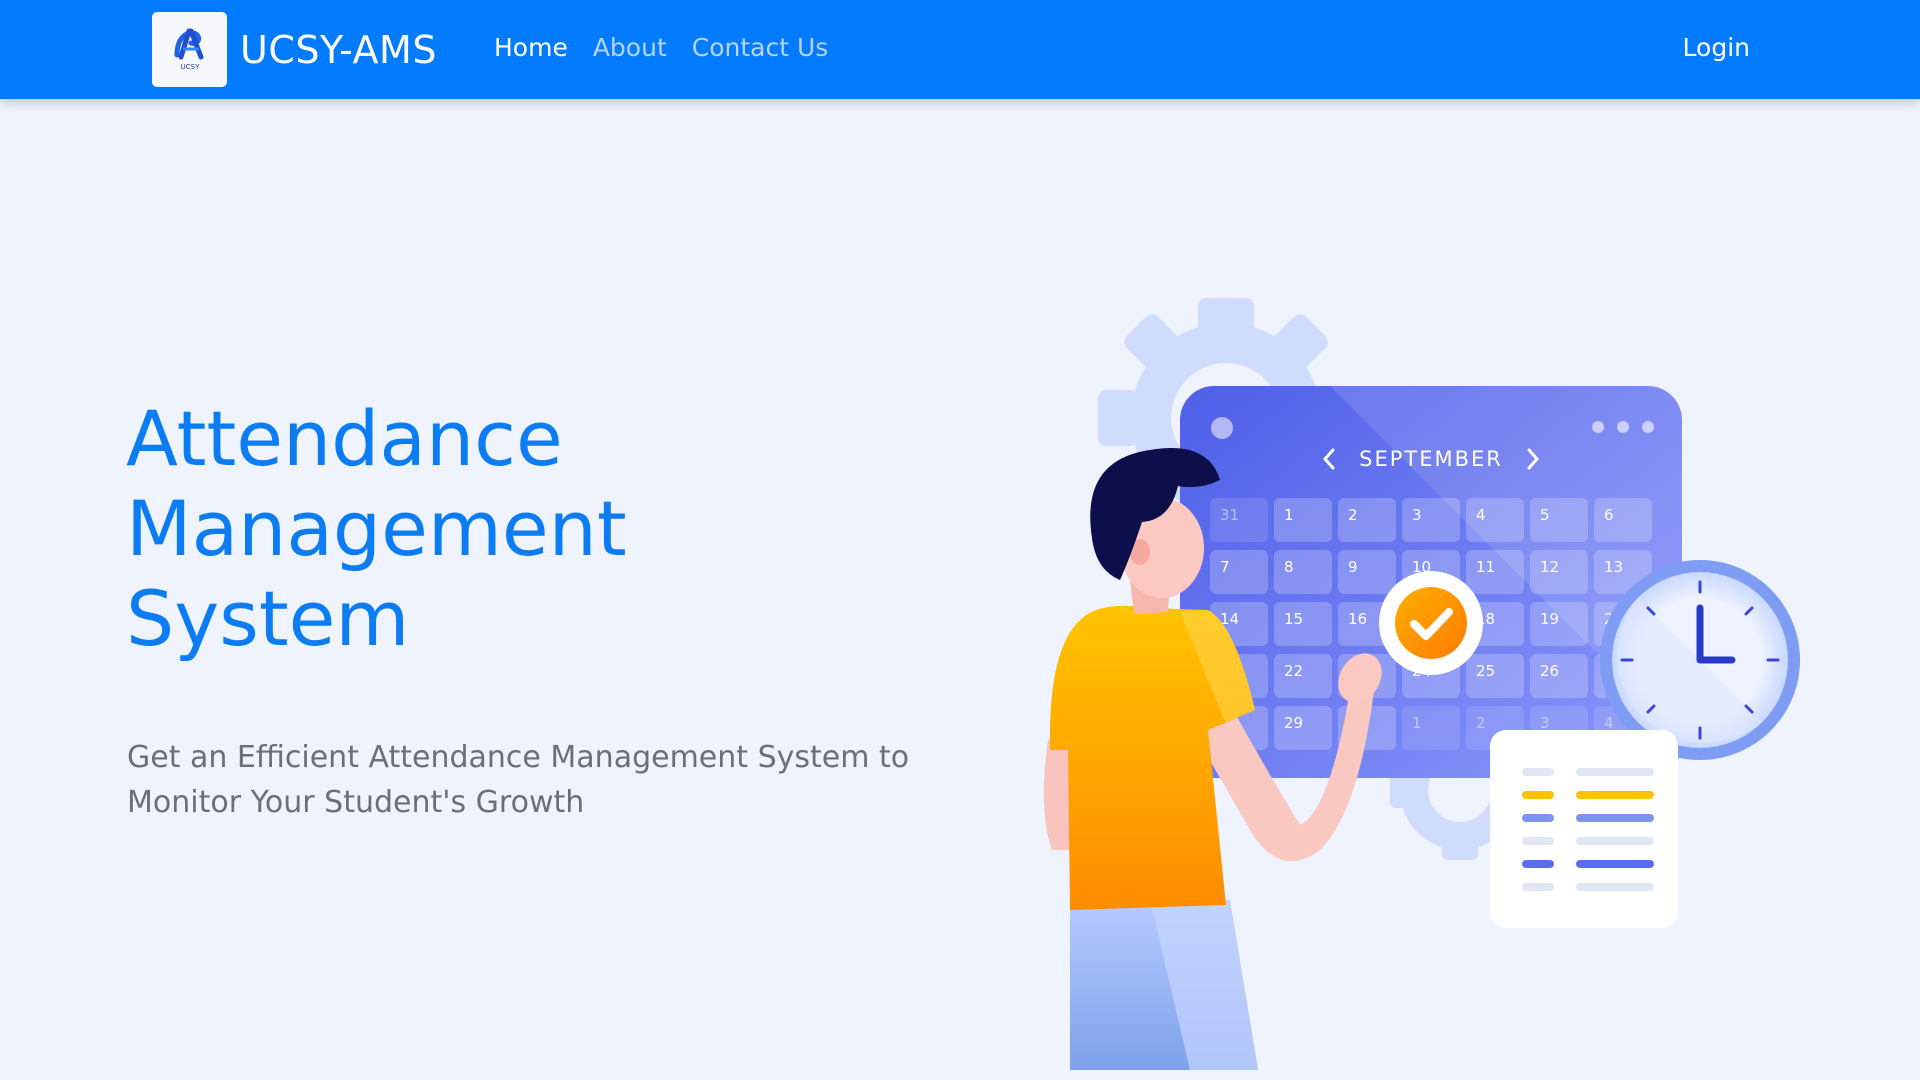  I want to click on brand-name: UCSY-AMS, so click(338, 49).